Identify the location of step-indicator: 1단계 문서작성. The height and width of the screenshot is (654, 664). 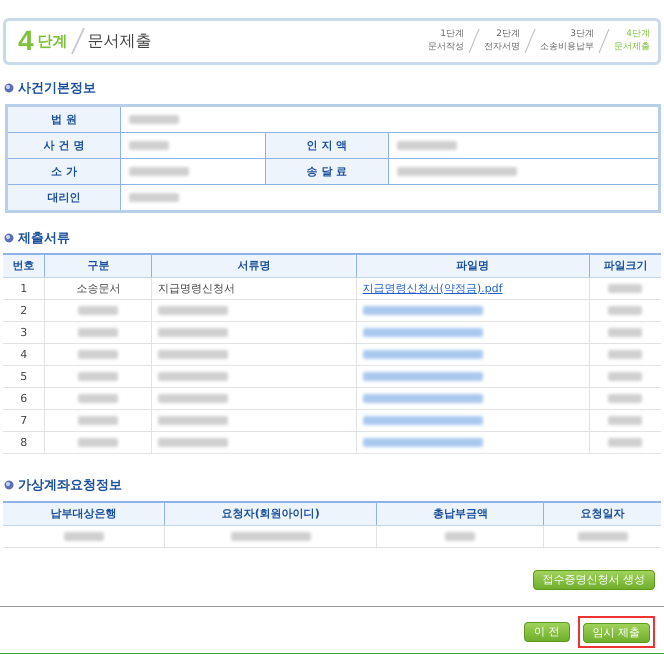
(446, 41).